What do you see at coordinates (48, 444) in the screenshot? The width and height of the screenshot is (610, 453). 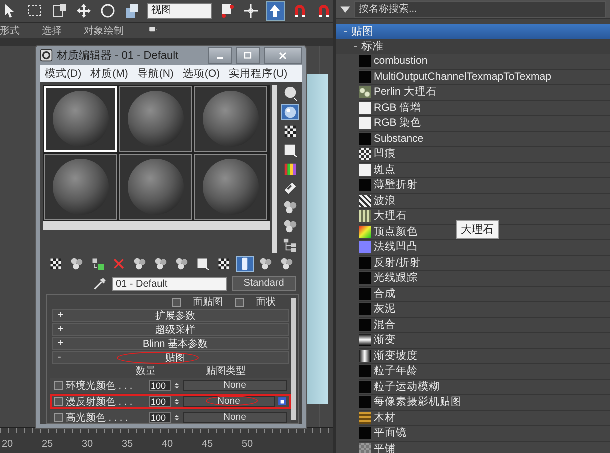 I see `ruler-number: 25` at bounding box center [48, 444].